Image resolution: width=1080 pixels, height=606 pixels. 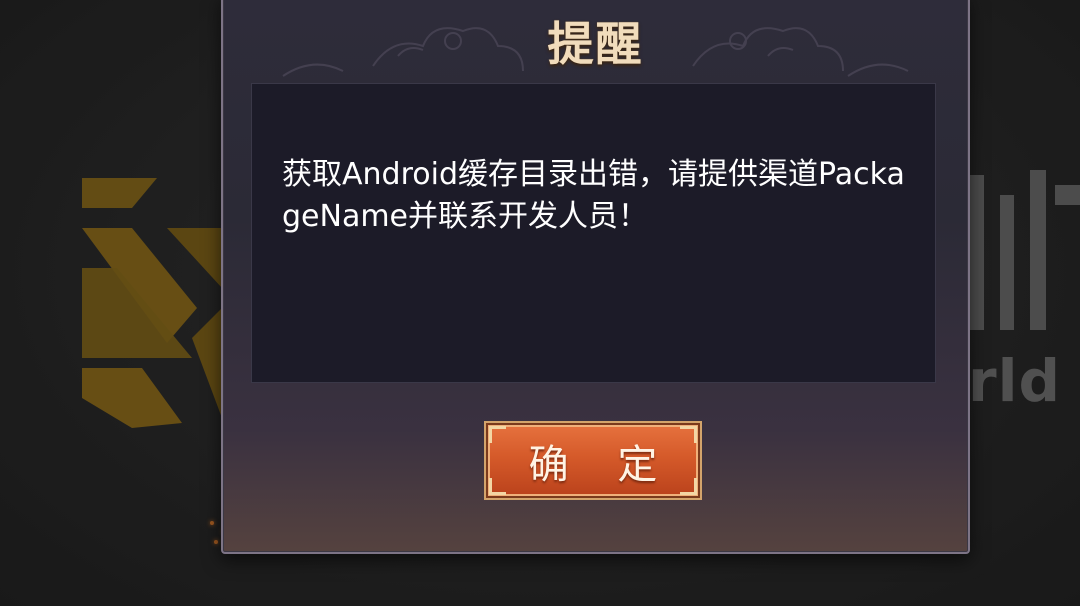 What do you see at coordinates (593, 195) in the screenshot?
I see `error-message: 获取Android缓存目录出错，请提供渠道PackageName并联系开发人员！` at bounding box center [593, 195].